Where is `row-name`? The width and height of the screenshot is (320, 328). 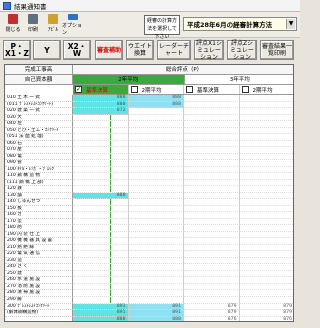 row-name is located at coordinates (39, 318).